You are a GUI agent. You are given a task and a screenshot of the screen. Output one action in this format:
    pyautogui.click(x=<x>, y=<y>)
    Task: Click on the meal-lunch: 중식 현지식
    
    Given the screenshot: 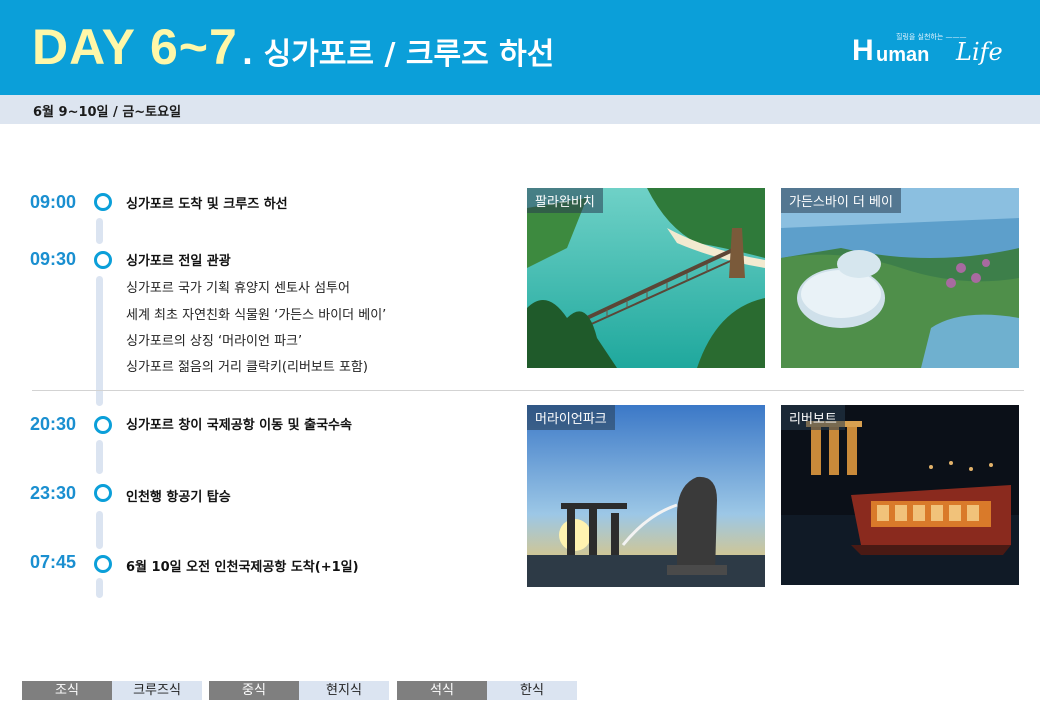 What is the action you would take?
    pyautogui.click(x=299, y=690)
    